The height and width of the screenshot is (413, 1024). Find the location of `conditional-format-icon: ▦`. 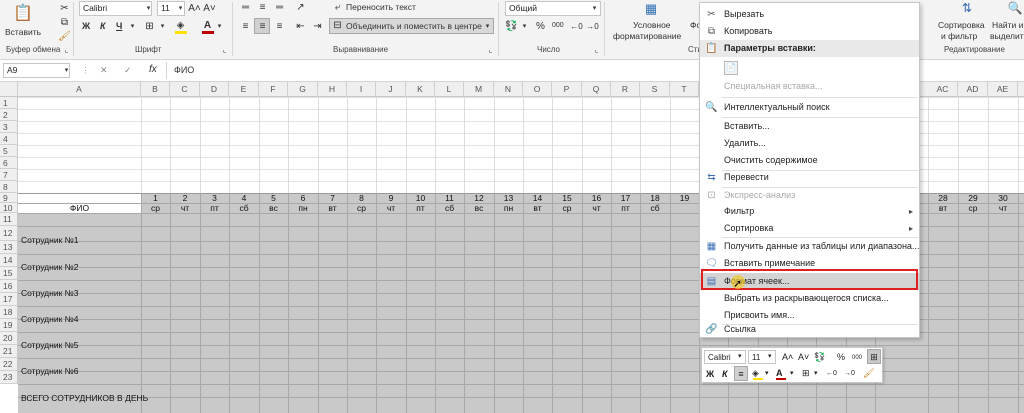

conditional-format-icon: ▦ is located at coordinates (651, 10).